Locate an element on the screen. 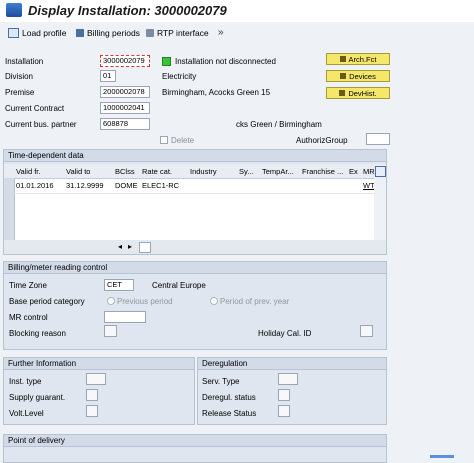 This screenshot has height=463, width=474. progress-indicator is located at coordinates (442, 456).